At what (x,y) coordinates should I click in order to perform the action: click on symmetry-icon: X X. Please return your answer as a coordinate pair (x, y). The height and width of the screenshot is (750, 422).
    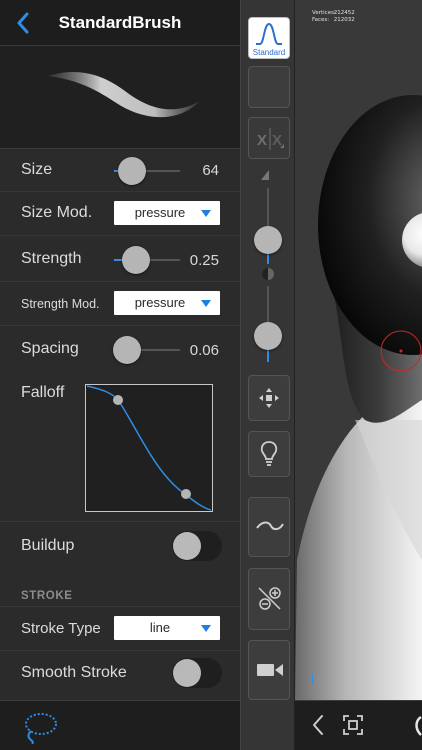
    Looking at the image, I should click on (270, 139).